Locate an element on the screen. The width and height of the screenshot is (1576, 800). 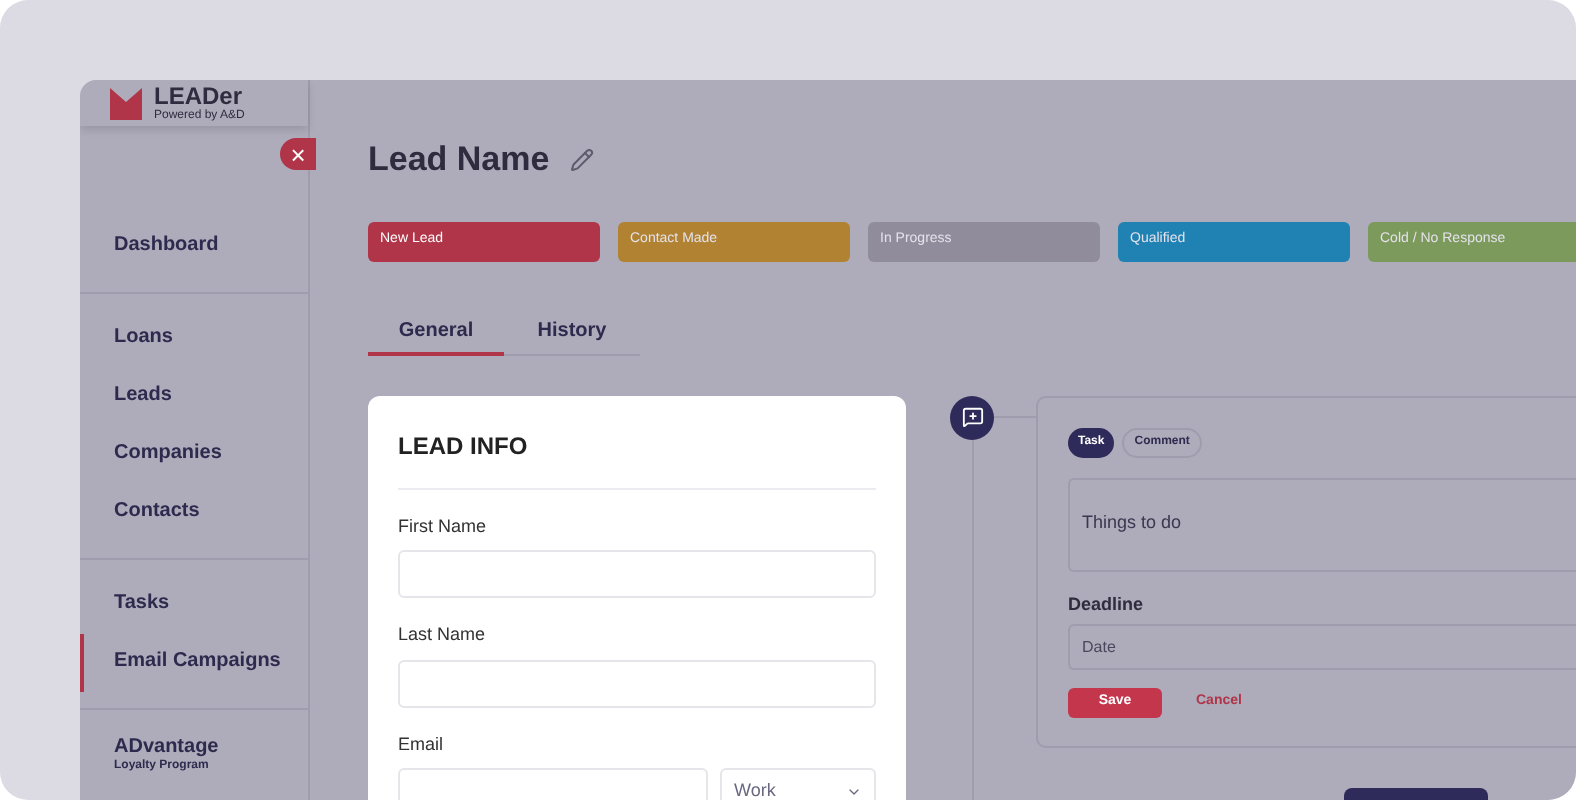
field-label: Email is located at coordinates (422, 744).